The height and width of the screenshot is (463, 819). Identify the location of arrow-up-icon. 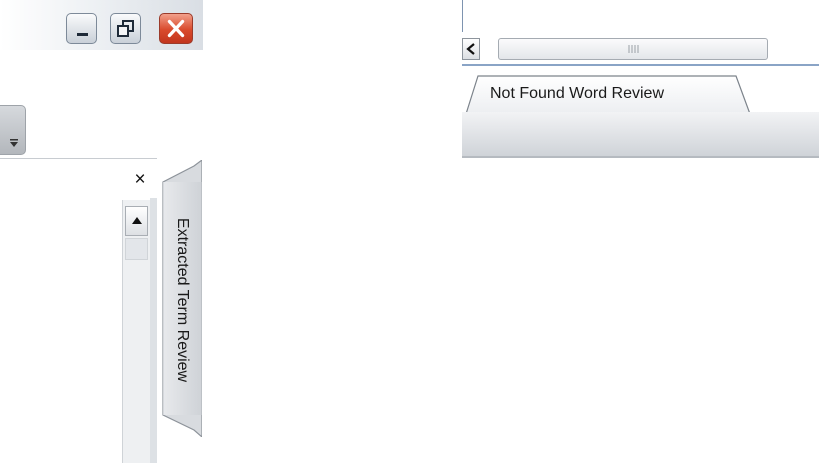
(137, 220).